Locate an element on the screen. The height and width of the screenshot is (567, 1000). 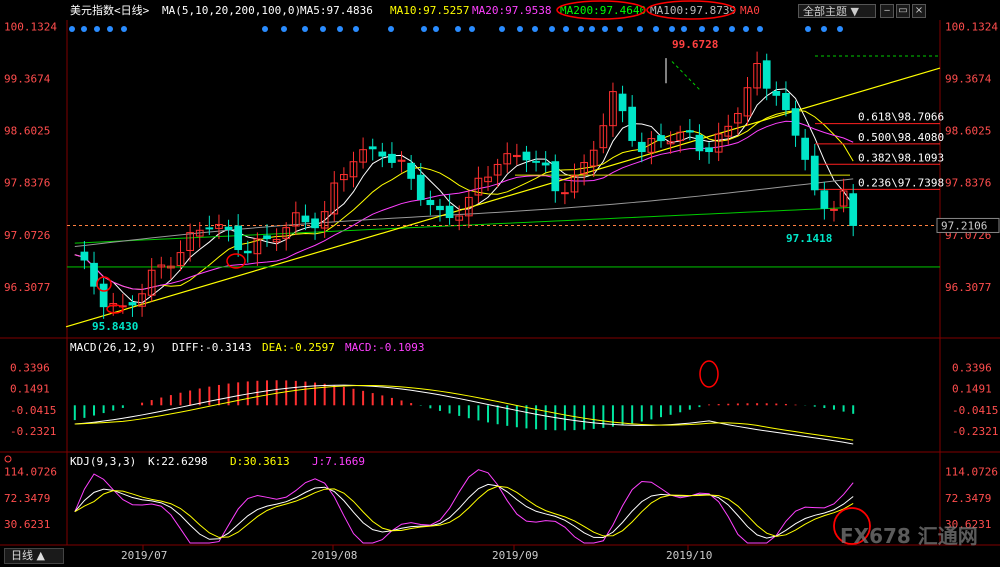
kdj-header: KDJ(9,3,3) K:22.6298 D:30.3613 J:7.1669 is located at coordinates (184, 461).